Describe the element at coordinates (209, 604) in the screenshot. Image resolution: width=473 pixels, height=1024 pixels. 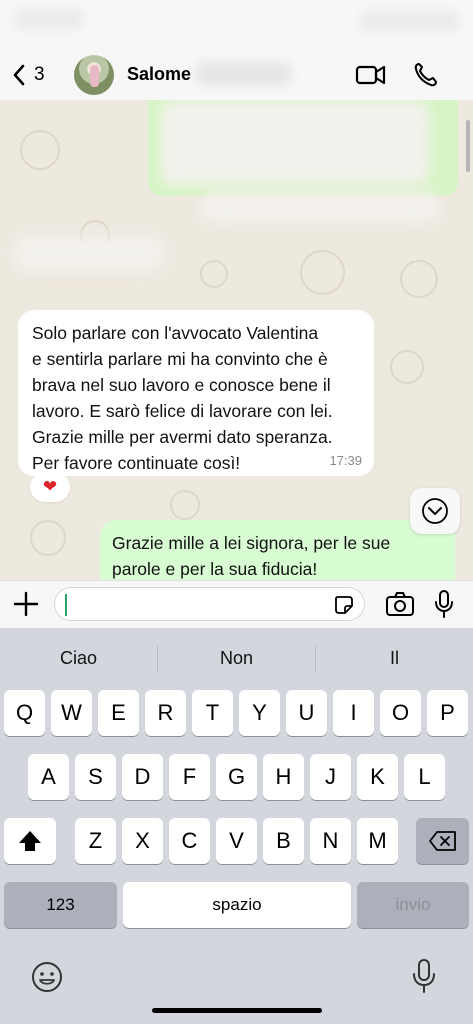
I see `message-input` at that location.